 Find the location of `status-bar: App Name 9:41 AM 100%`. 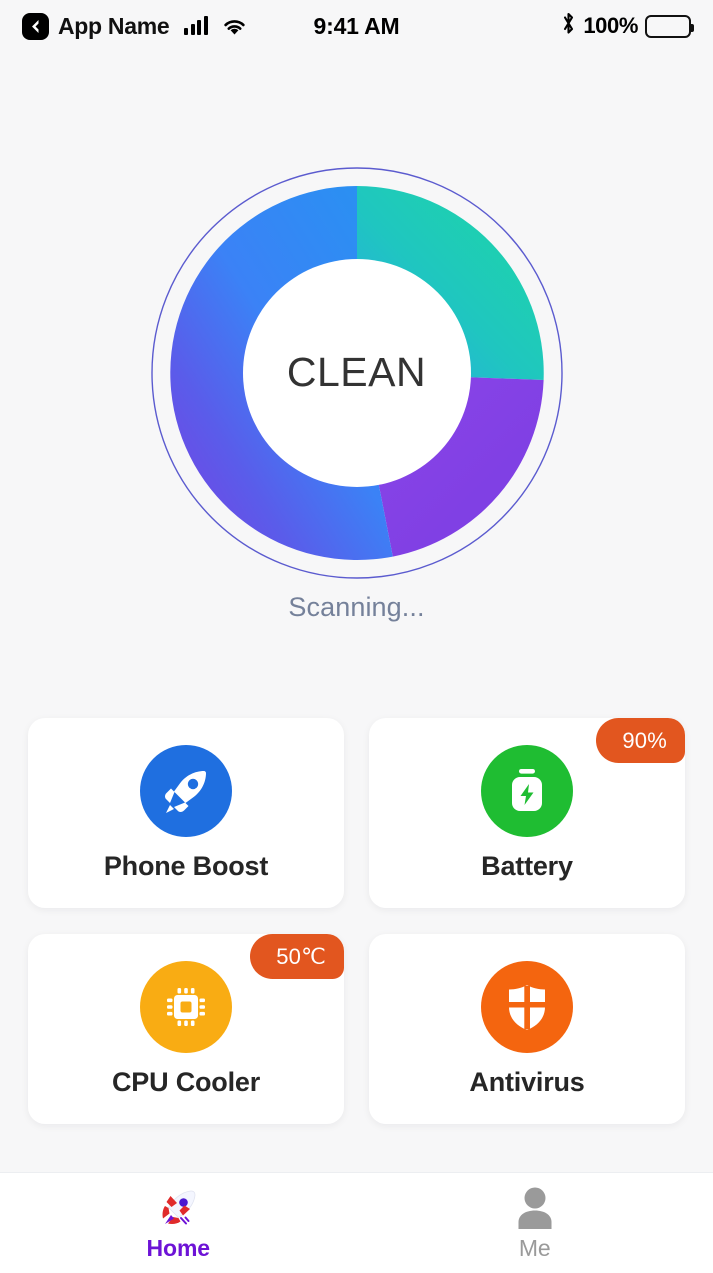

status-bar: App Name 9:41 AM 100% is located at coordinates (356, 26).